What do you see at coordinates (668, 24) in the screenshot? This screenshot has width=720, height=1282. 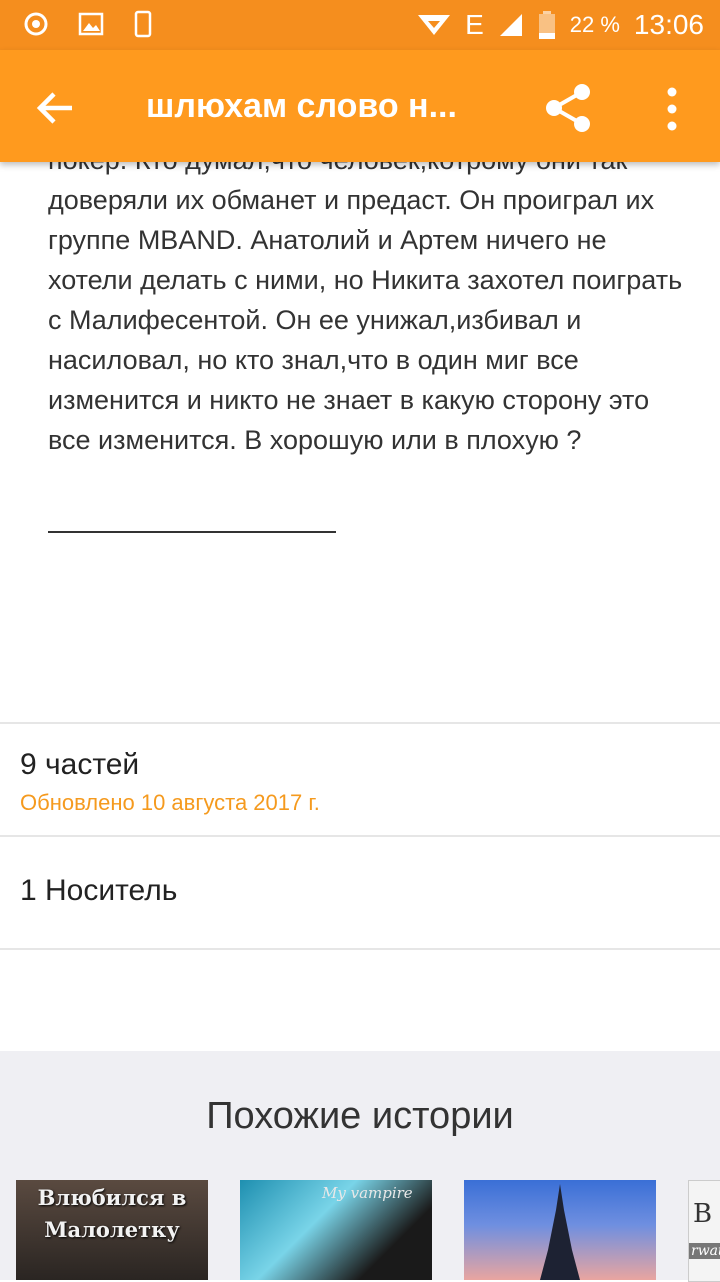 I see `clock: 13:06` at bounding box center [668, 24].